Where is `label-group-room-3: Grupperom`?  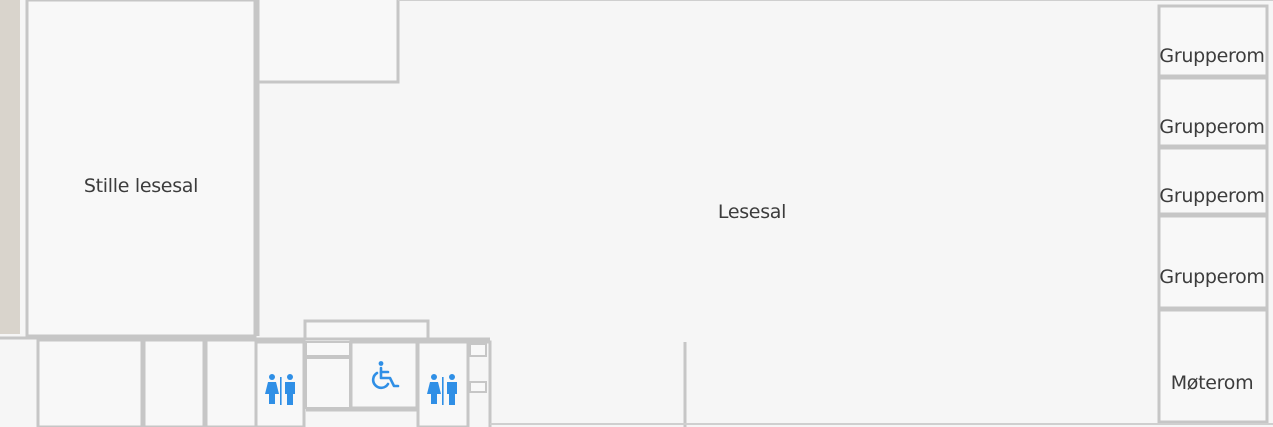 label-group-room-3: Grupperom is located at coordinates (1212, 196).